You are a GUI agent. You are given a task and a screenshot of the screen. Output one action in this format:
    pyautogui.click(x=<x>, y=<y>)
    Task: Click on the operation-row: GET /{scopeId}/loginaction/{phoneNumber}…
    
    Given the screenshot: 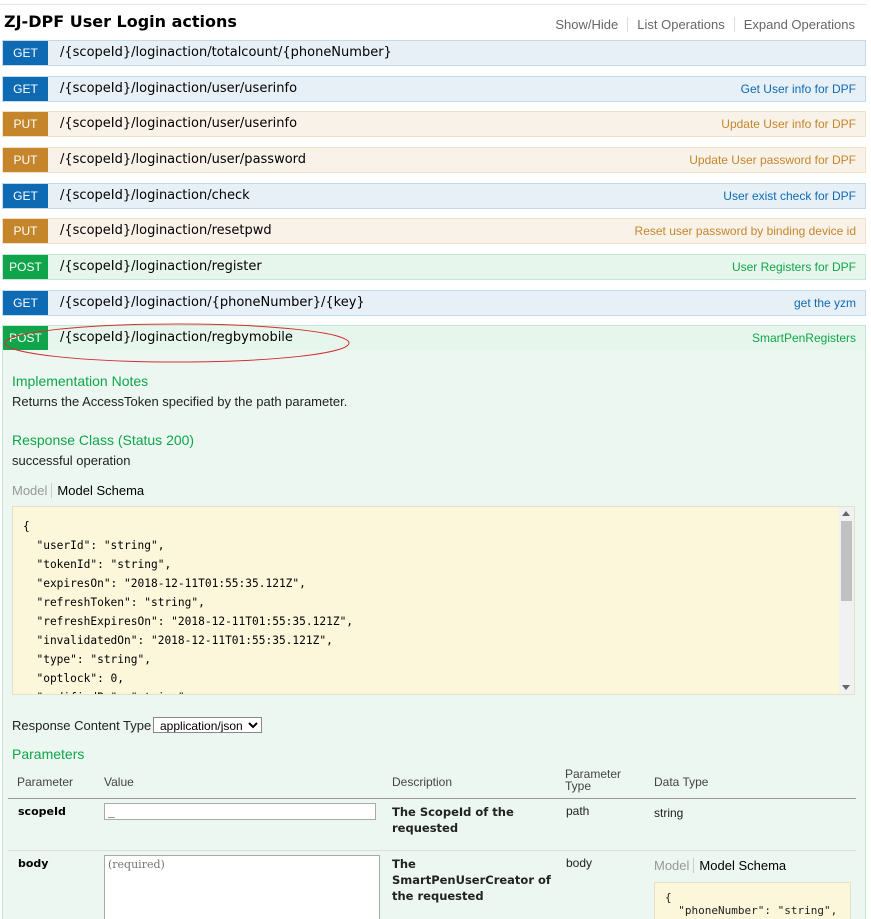 What is the action you would take?
    pyautogui.click(x=434, y=303)
    